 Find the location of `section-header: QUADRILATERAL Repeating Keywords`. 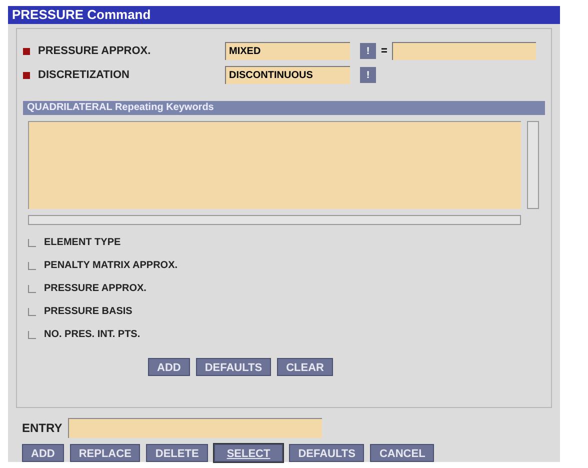

section-header: QUADRILATERAL Repeating Keywords is located at coordinates (284, 108).